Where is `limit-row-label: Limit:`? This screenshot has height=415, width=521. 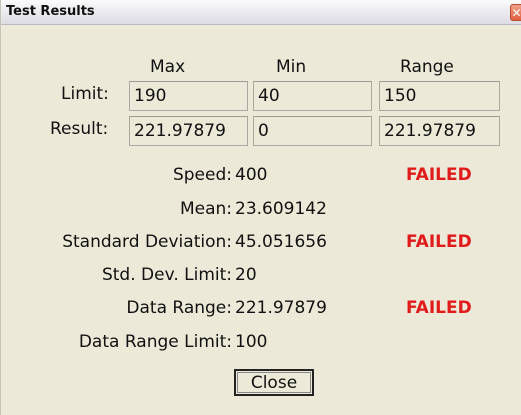 limit-row-label: Limit: is located at coordinates (85, 94).